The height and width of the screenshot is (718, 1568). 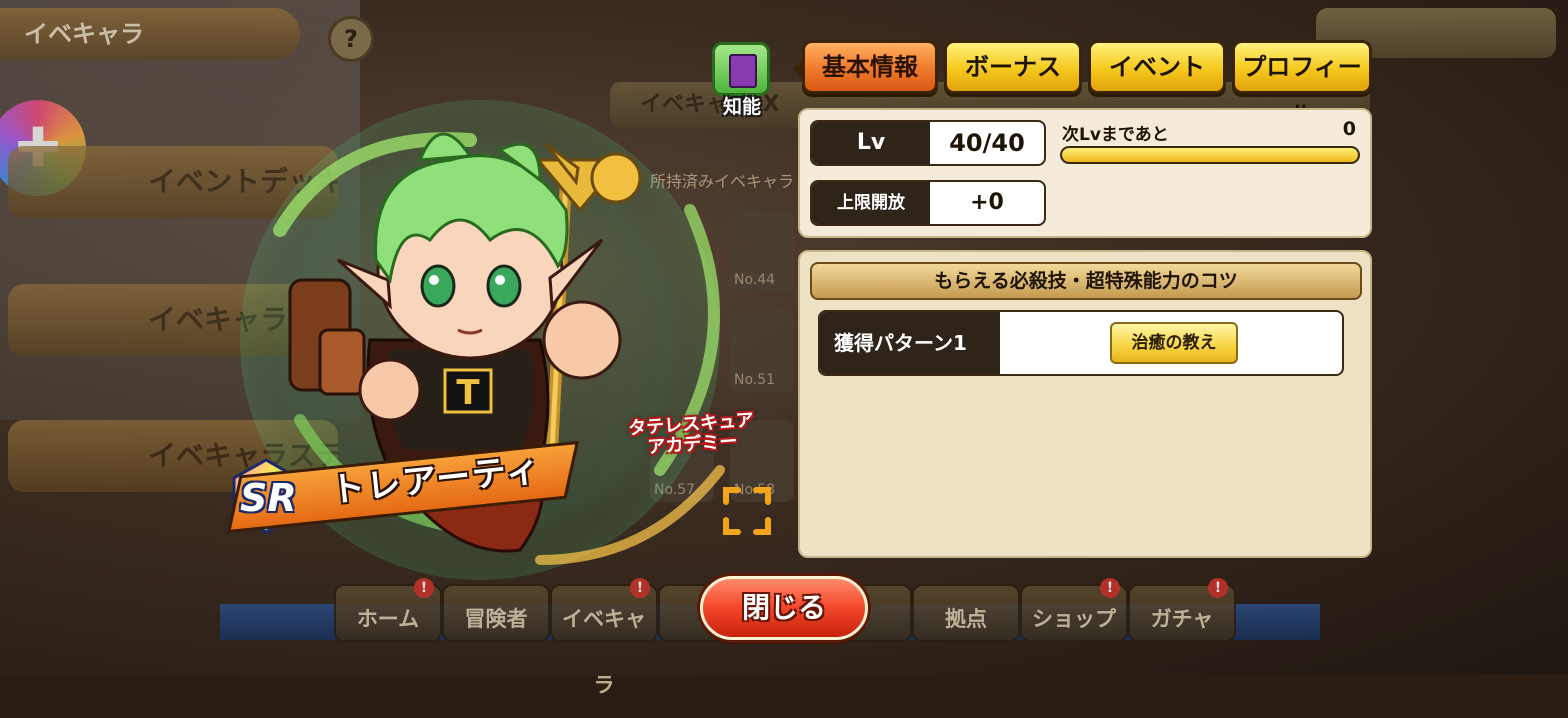 What do you see at coordinates (1174, 343) in the screenshot?
I see `skill-chip: 治癒の教え` at bounding box center [1174, 343].